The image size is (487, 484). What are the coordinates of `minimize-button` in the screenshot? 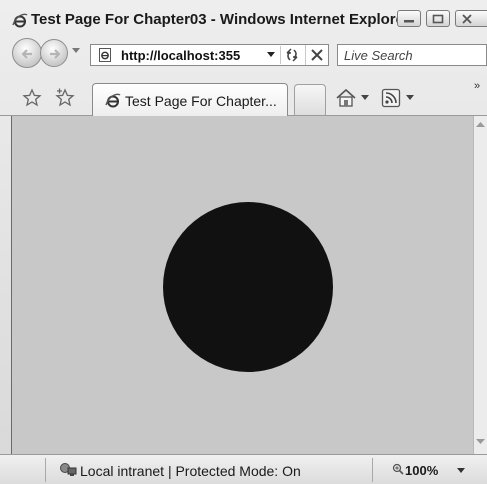 It's located at (409, 18).